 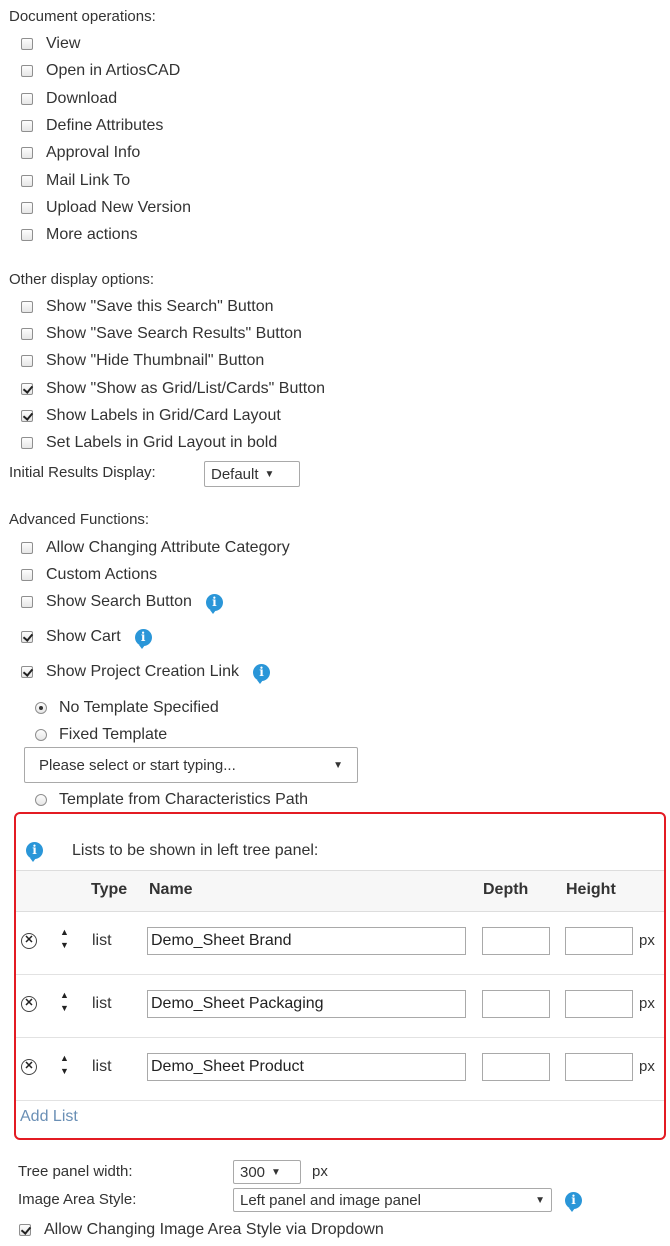 I want to click on advanced-title: Advanced Functions:, so click(x=79, y=519).